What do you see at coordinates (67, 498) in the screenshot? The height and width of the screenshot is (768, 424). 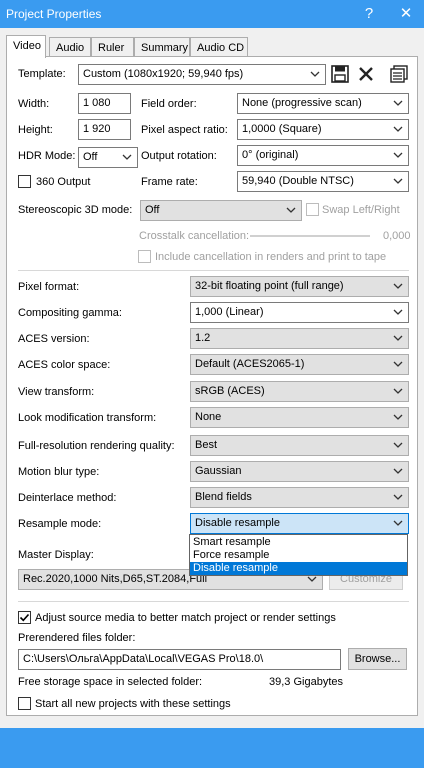 I see `deinterlace-label: Deinterlace method:` at bounding box center [67, 498].